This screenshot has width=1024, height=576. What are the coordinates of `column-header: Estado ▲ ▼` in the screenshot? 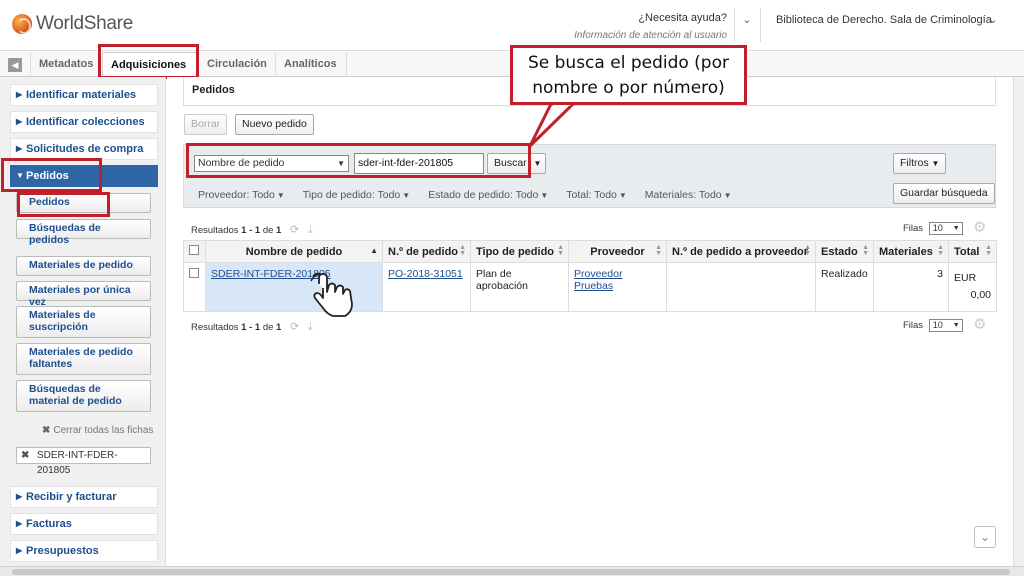 It's located at (844, 251).